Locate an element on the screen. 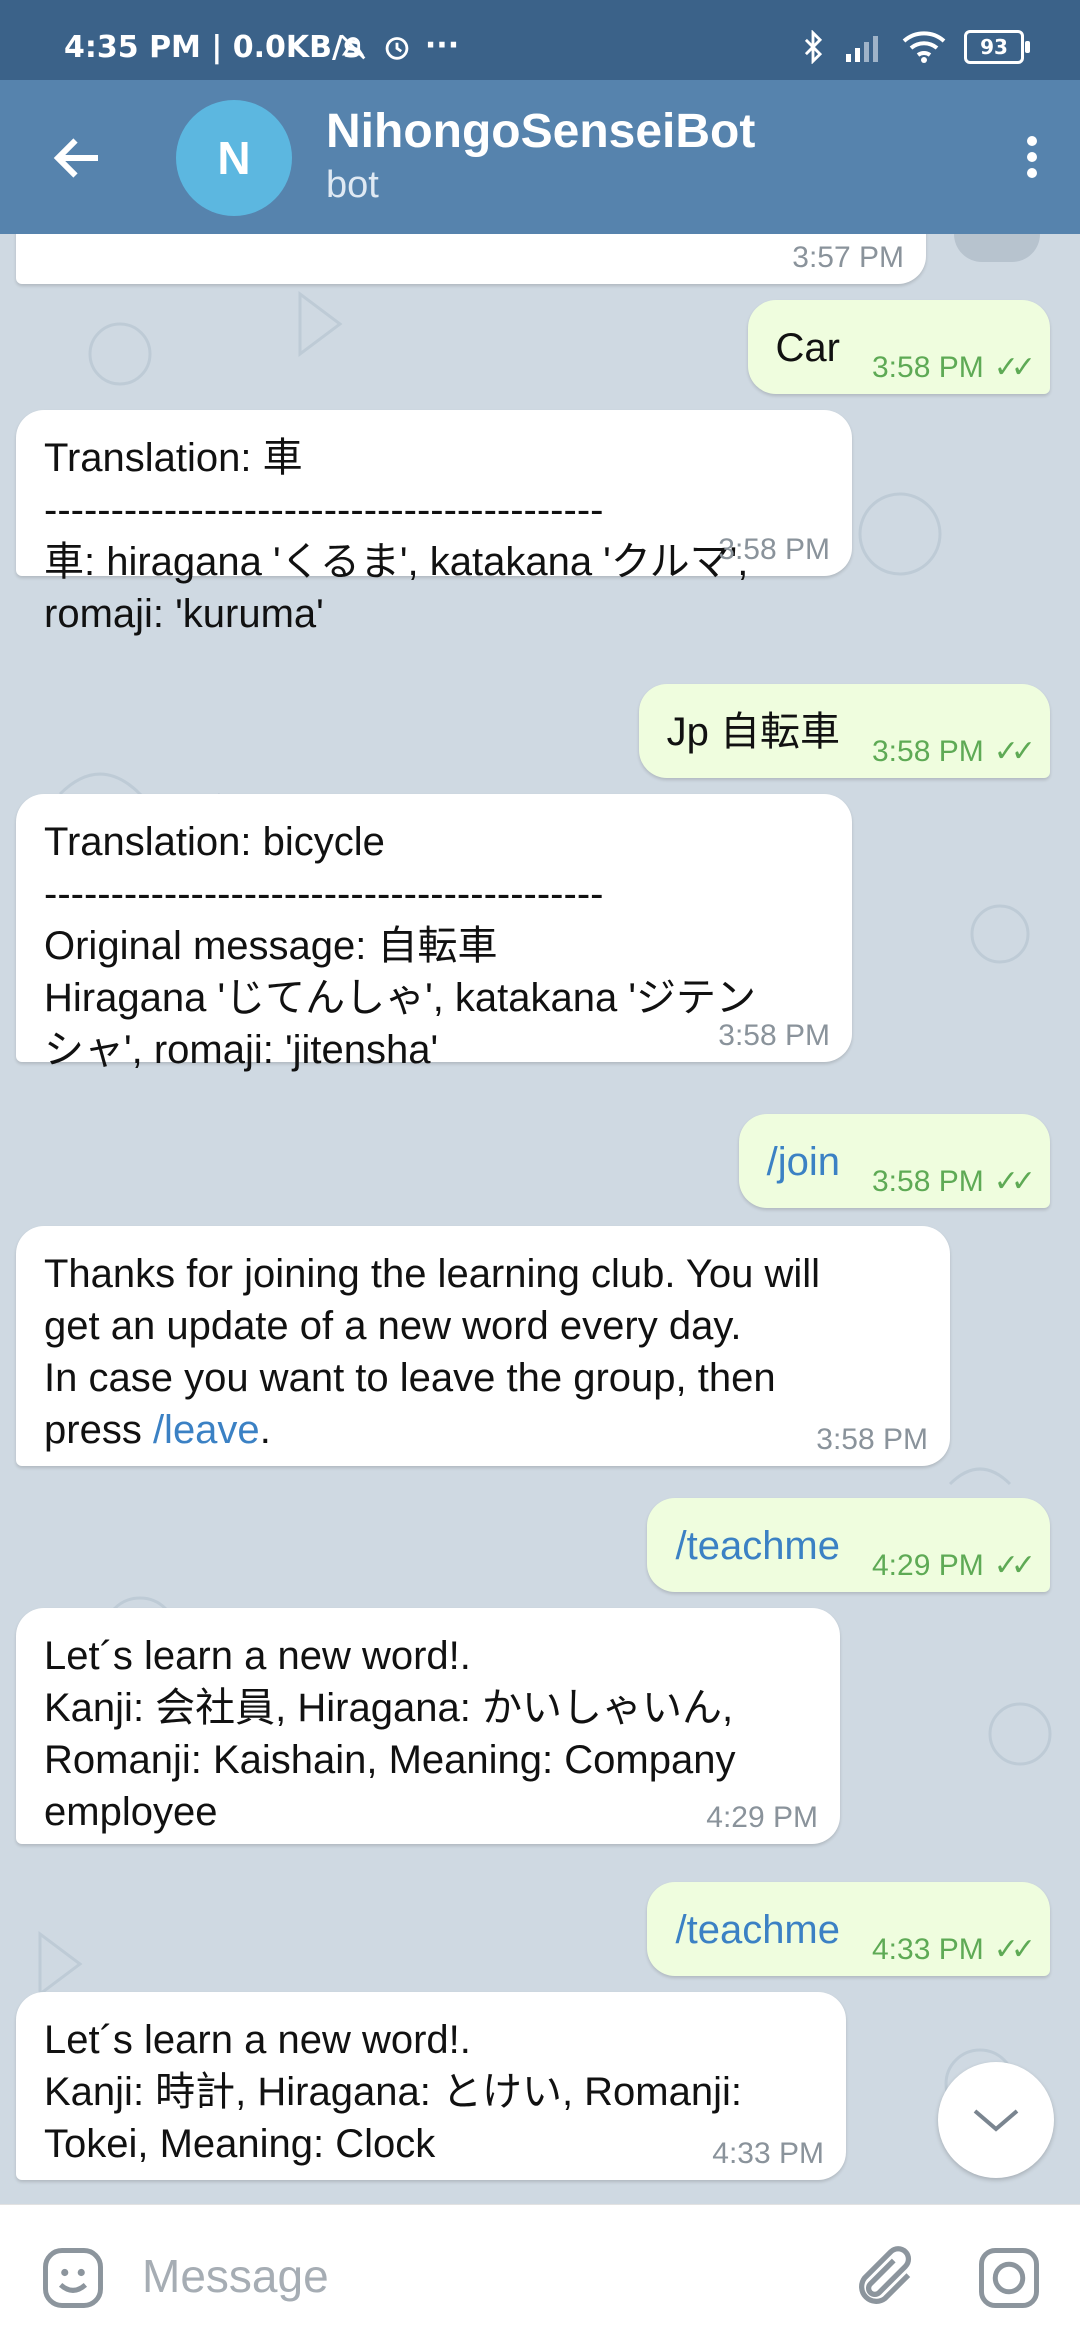 The height and width of the screenshot is (2341, 1080). back-arrow-icon is located at coordinates (78, 158).